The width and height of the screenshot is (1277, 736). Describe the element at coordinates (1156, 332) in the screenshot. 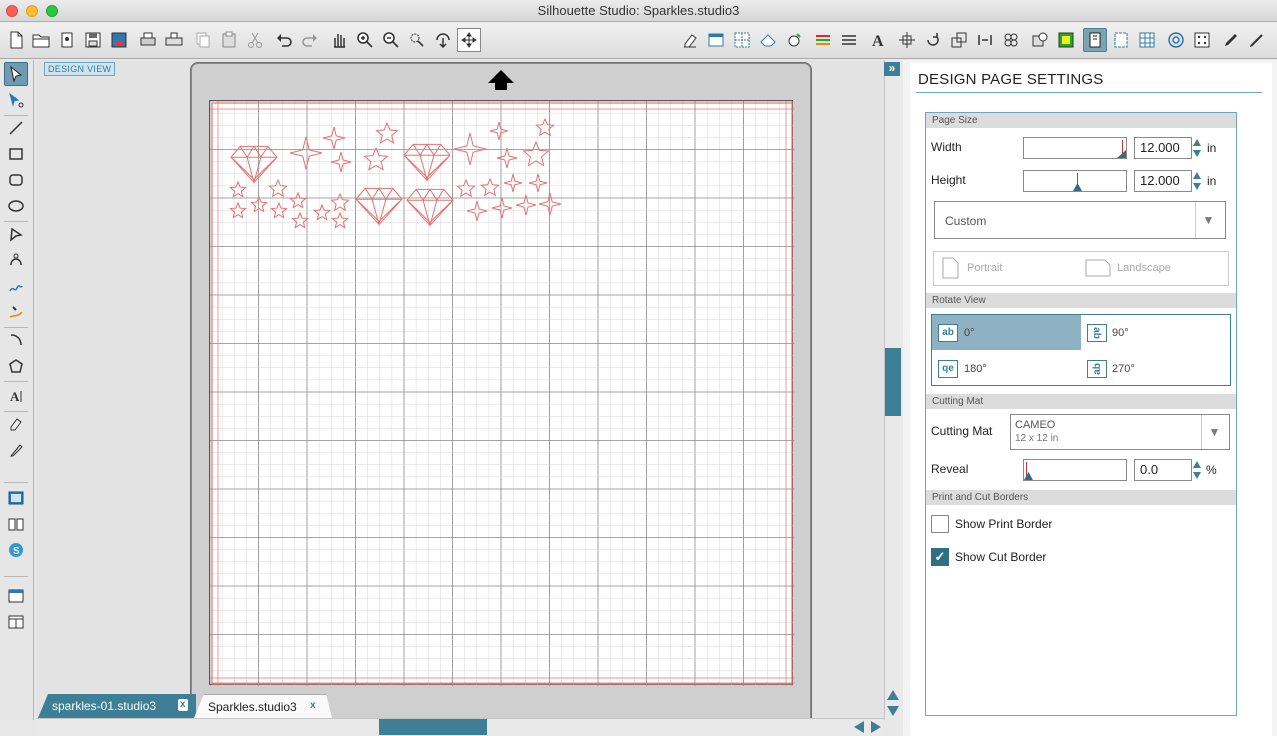

I see `rotate-90-button: ab 90°` at that location.